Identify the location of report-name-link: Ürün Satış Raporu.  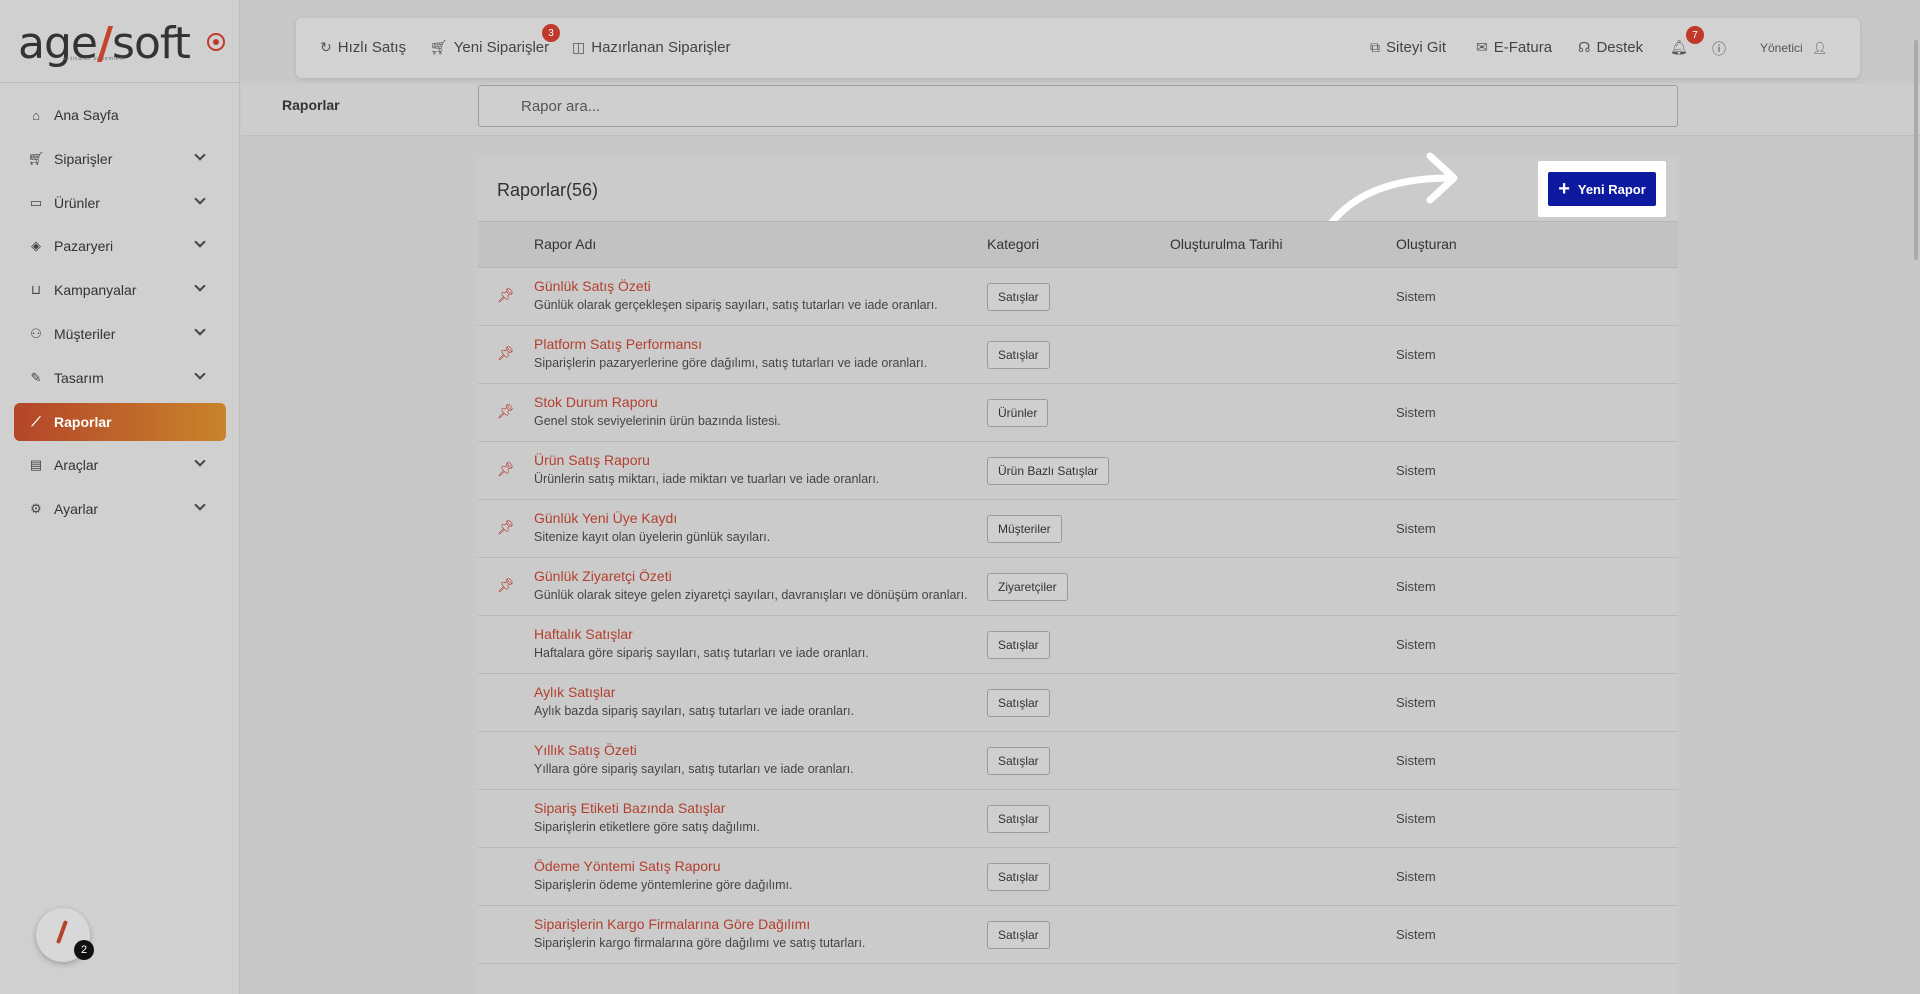
(592, 460).